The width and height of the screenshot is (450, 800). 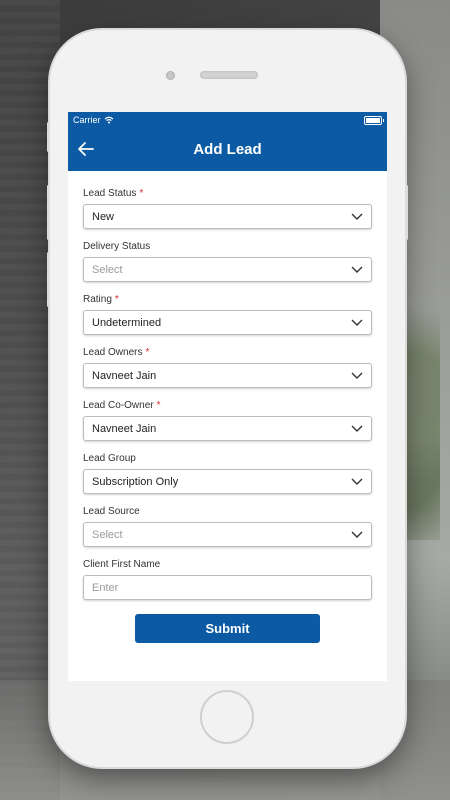 What do you see at coordinates (103, 216) in the screenshot?
I see `selected-value: New` at bounding box center [103, 216].